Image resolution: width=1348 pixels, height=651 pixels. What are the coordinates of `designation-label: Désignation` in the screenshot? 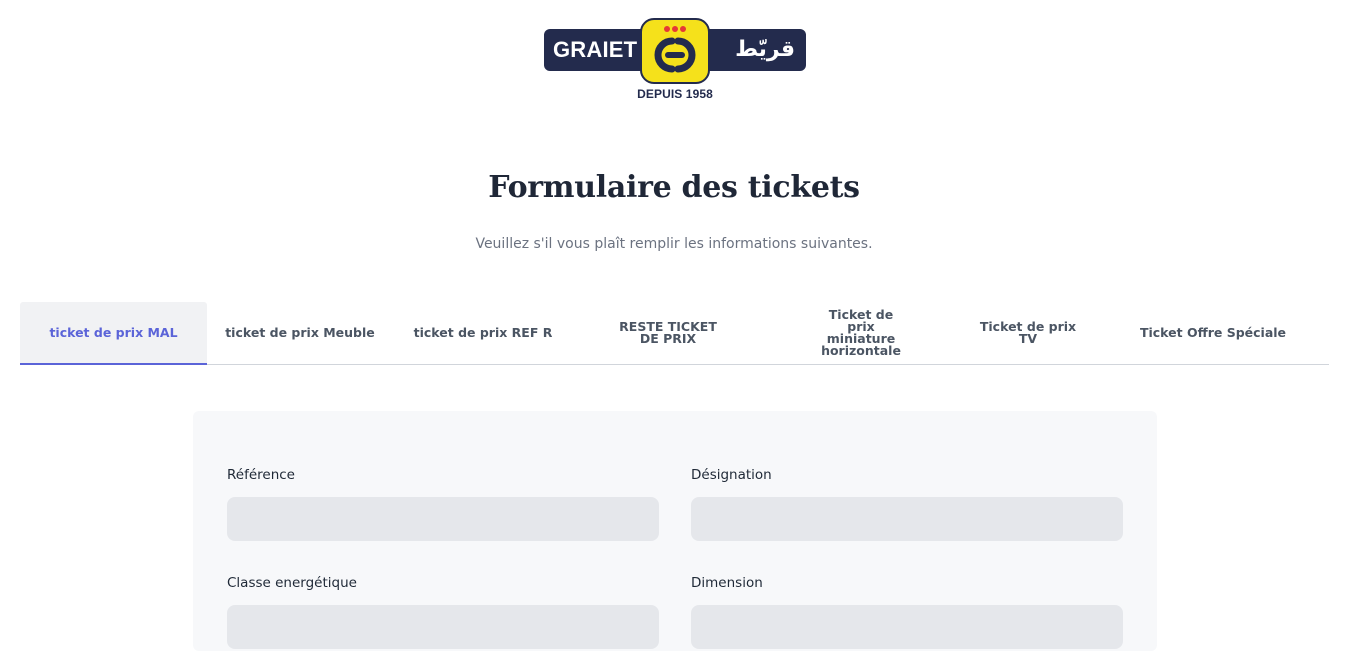 It's located at (731, 475).